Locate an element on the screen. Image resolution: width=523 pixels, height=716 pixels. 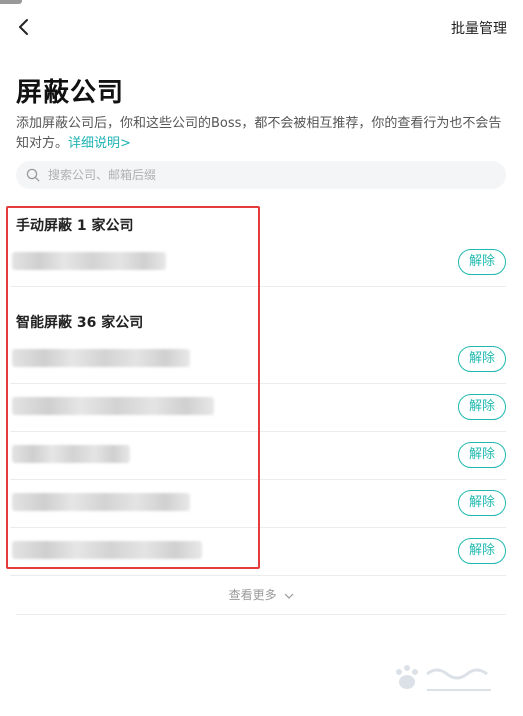
chevron-left-icon is located at coordinates (23, 27).